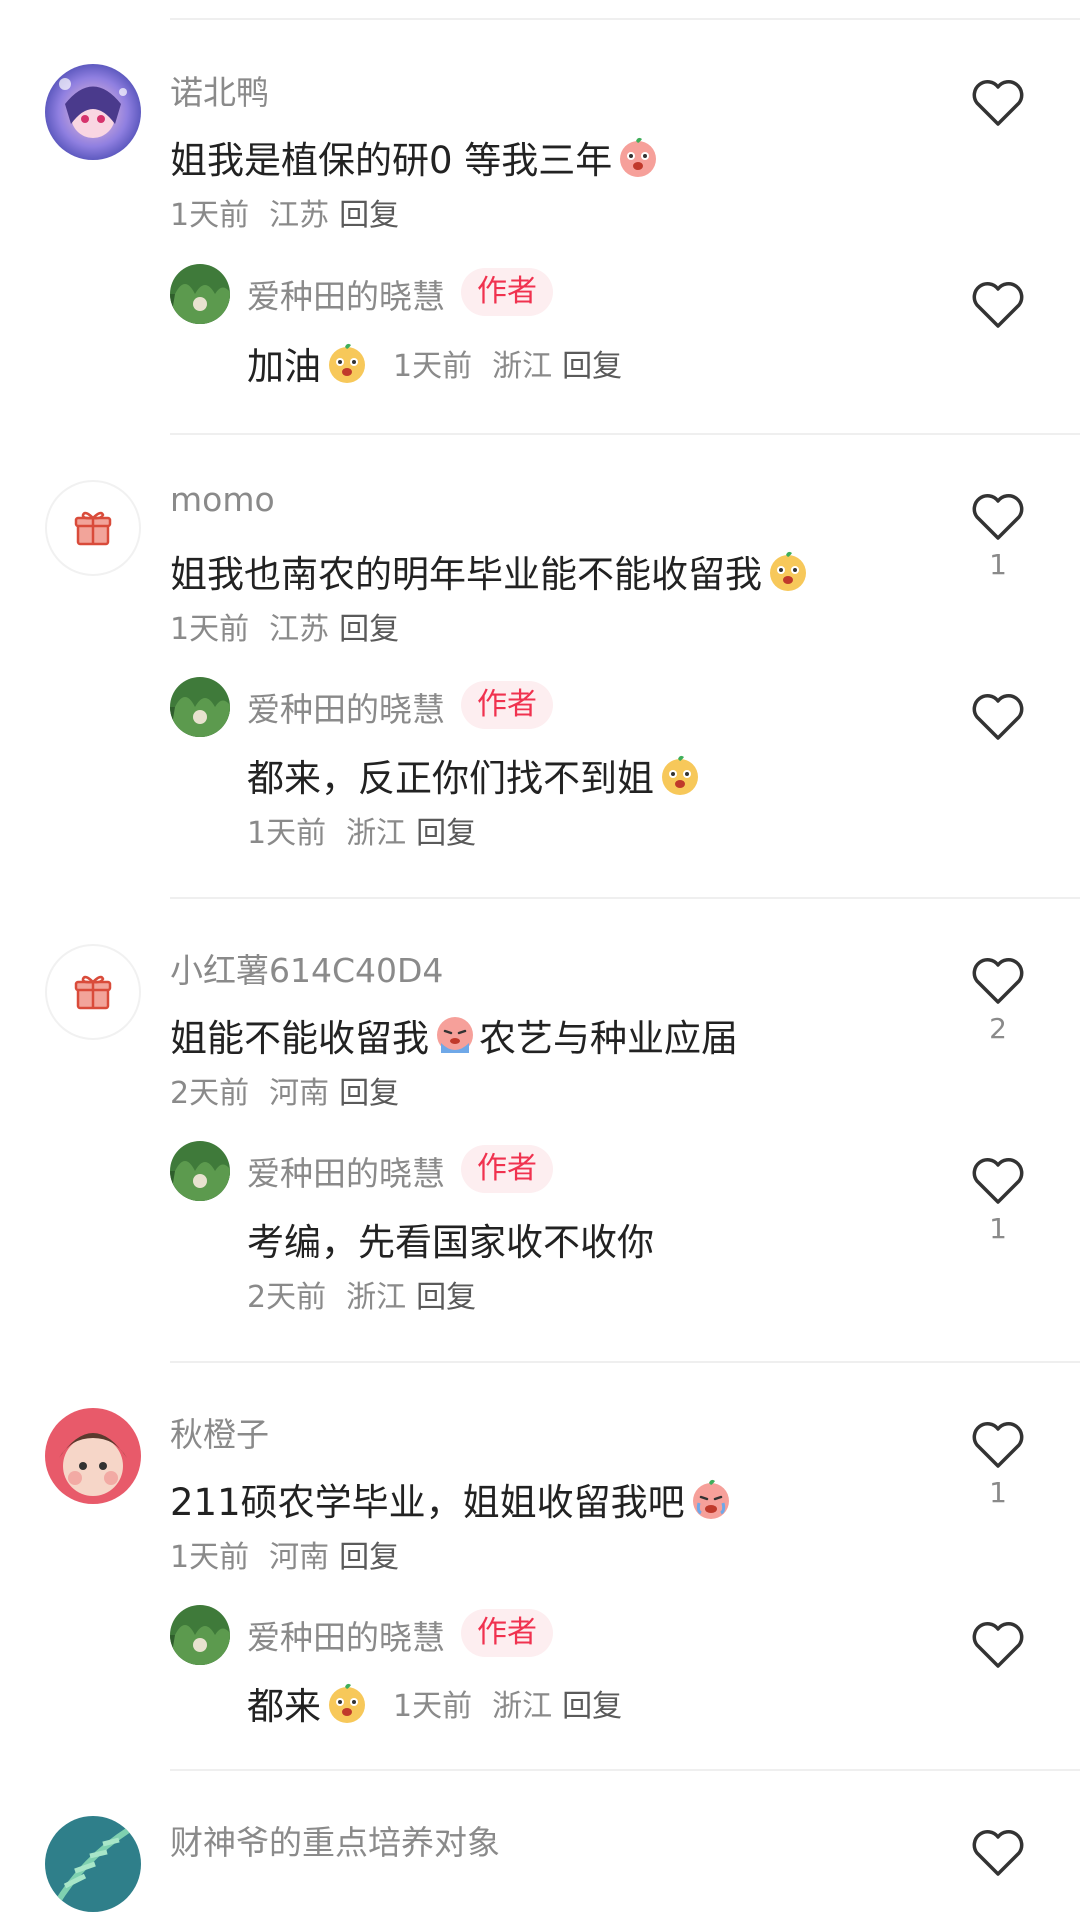 The image size is (1080, 1920). I want to click on comment-text: 姐我也南农的明年毕业能不能收留我, so click(491, 571).